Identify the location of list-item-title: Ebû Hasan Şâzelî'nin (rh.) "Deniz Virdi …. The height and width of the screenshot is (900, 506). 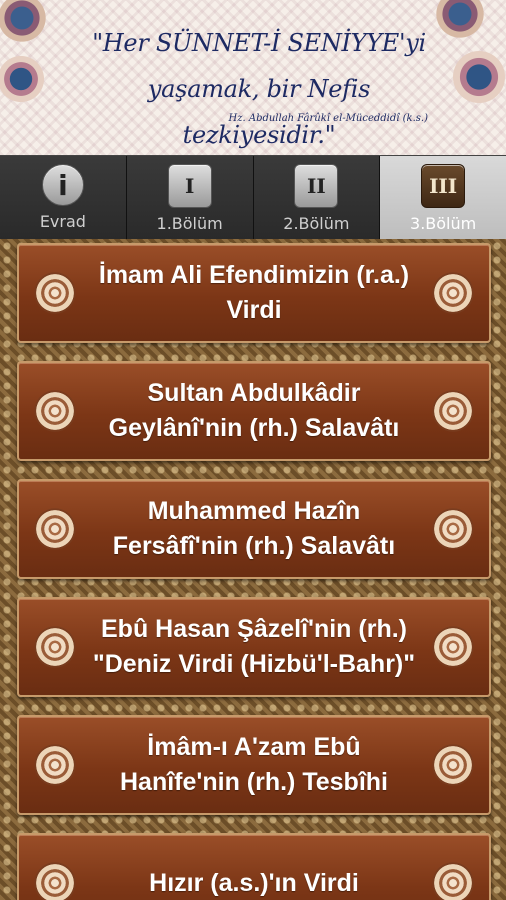
(254, 646).